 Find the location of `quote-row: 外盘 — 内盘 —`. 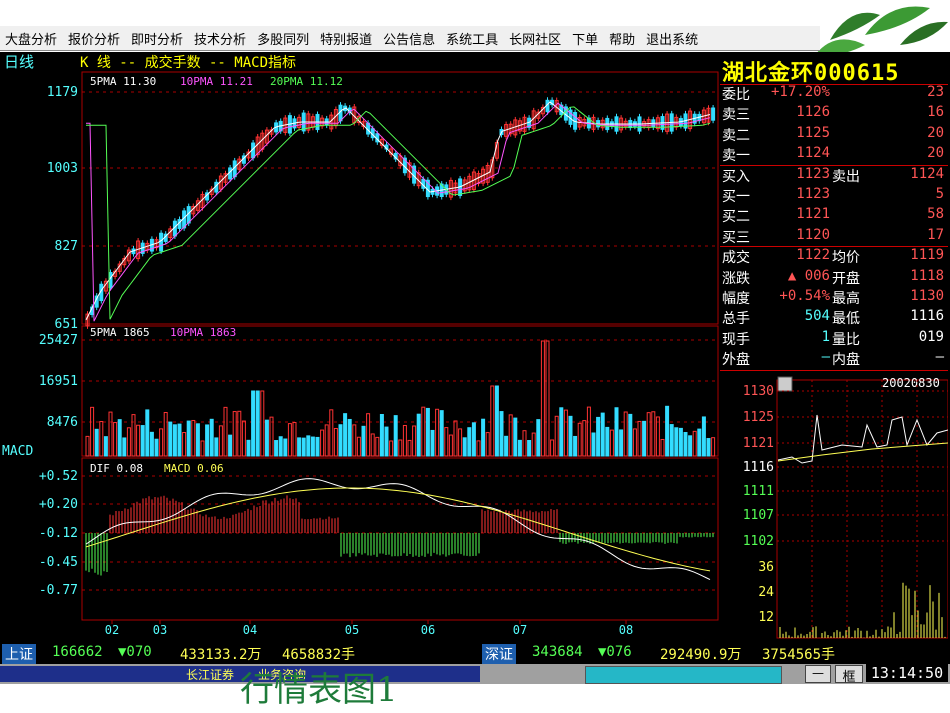

quote-row: 外盘 — 内盘 — is located at coordinates (834, 359).